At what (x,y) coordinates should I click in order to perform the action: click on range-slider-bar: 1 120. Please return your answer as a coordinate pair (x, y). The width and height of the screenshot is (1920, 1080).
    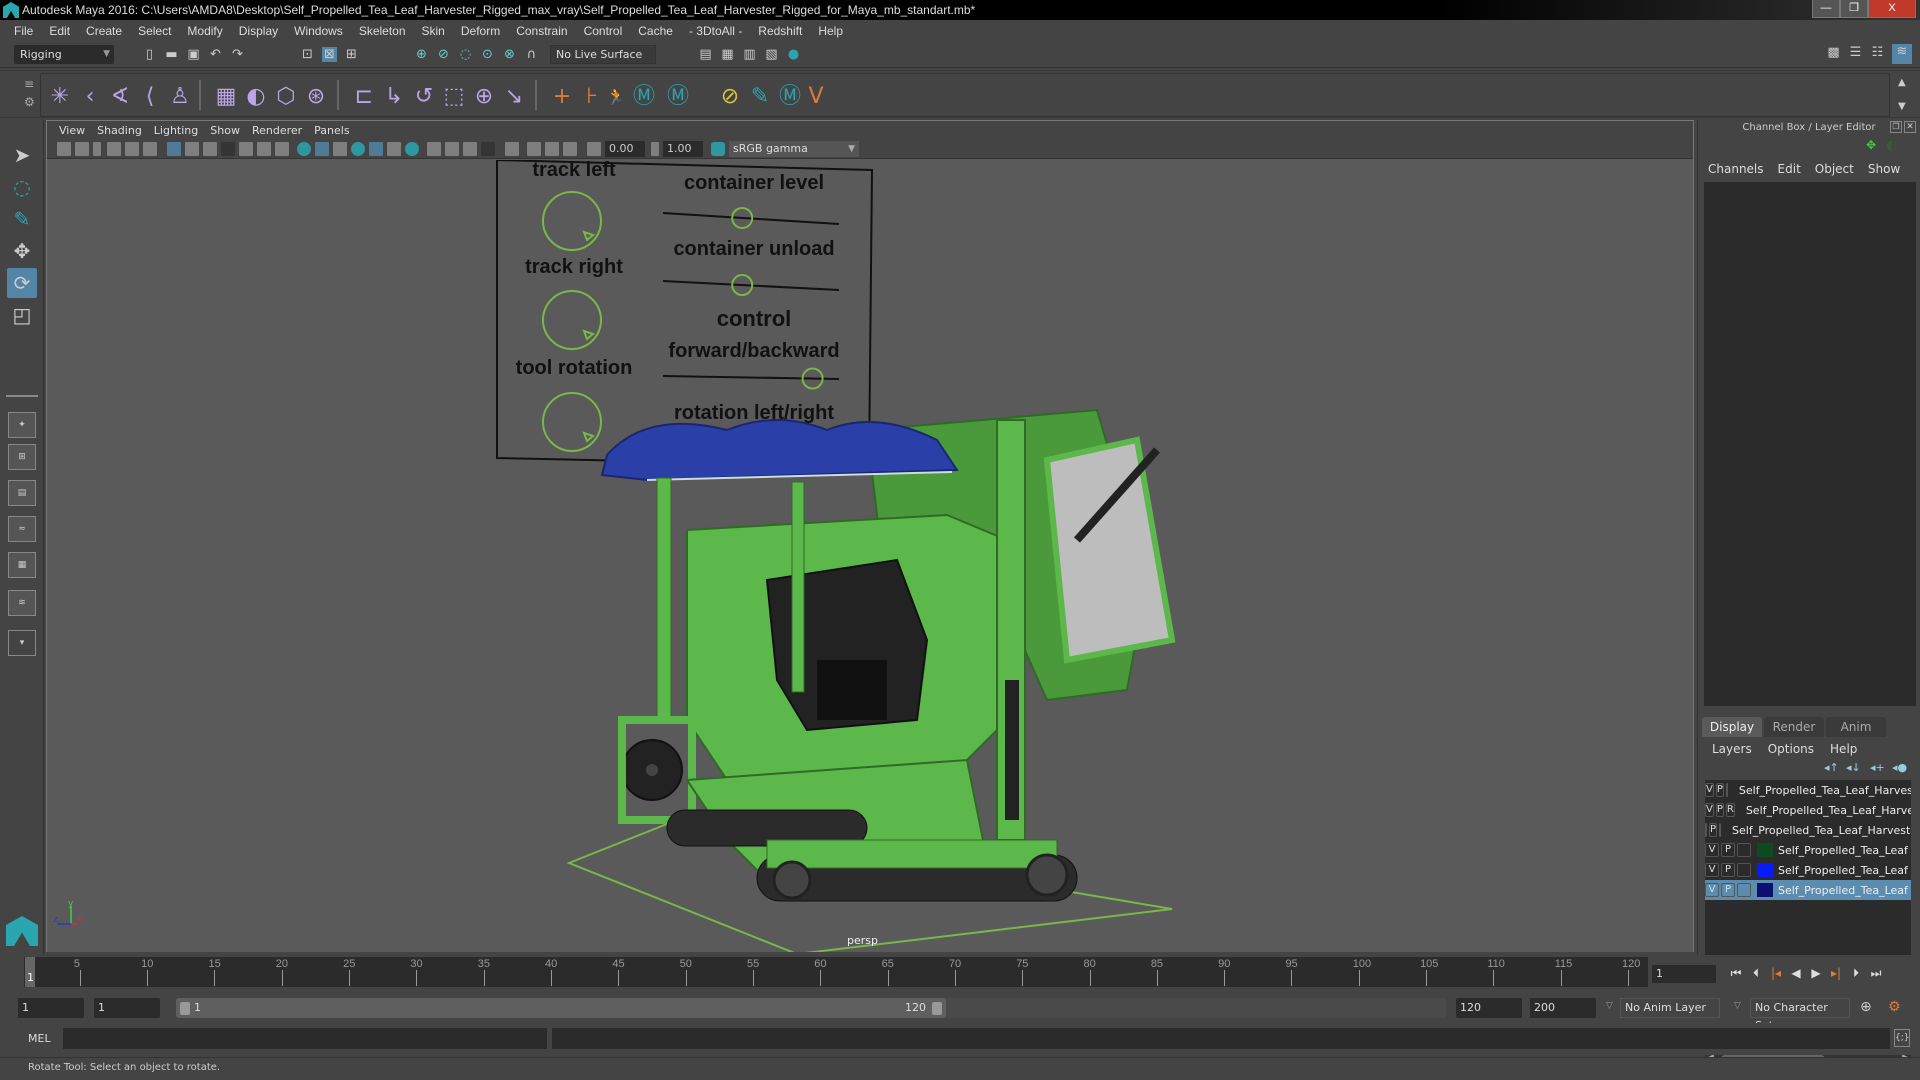
    Looking at the image, I should click on (561, 1008).